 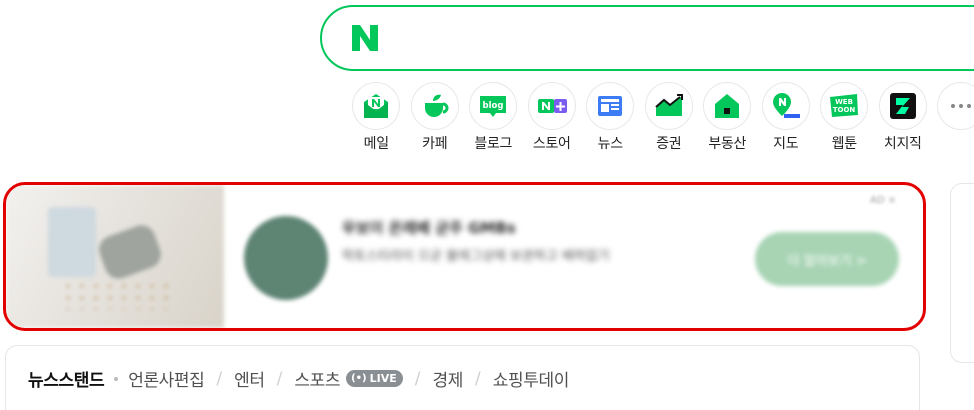 What do you see at coordinates (962, 273) in the screenshot?
I see `side-panel` at bounding box center [962, 273].